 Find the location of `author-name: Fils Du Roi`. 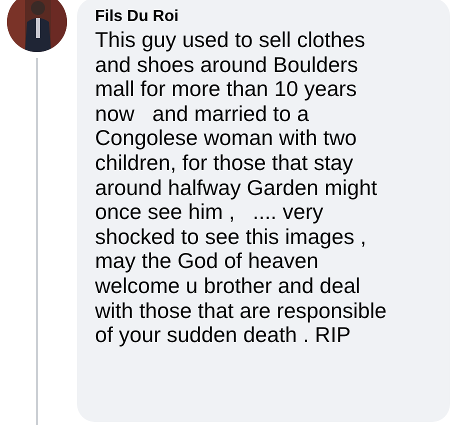

author-name: Fils Du Roi is located at coordinates (272, 17).